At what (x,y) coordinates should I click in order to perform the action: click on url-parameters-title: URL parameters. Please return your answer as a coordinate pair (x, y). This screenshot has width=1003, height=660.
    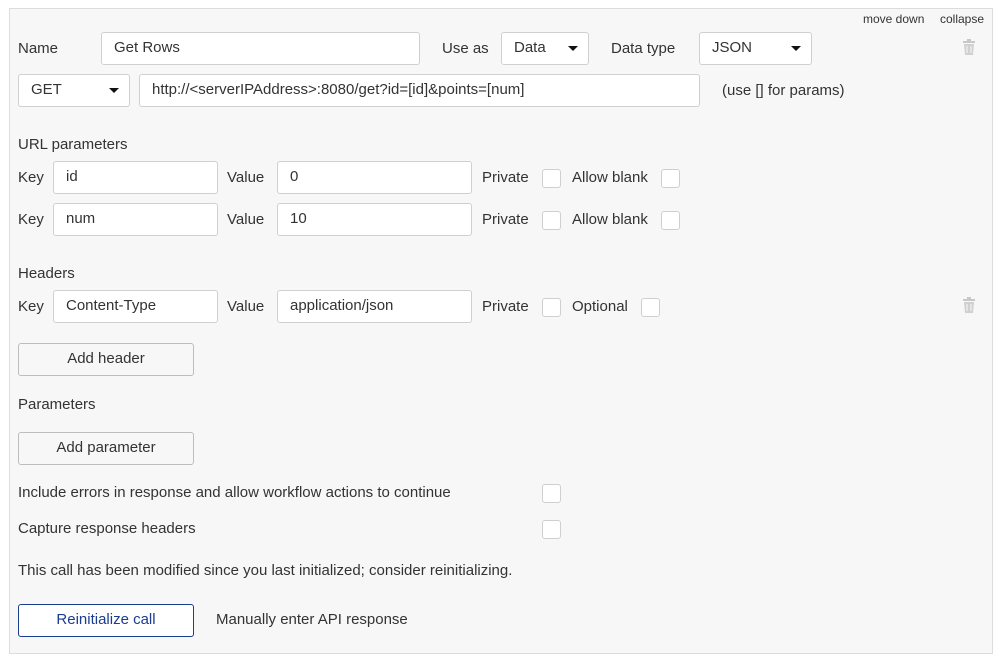
    Looking at the image, I should click on (73, 144).